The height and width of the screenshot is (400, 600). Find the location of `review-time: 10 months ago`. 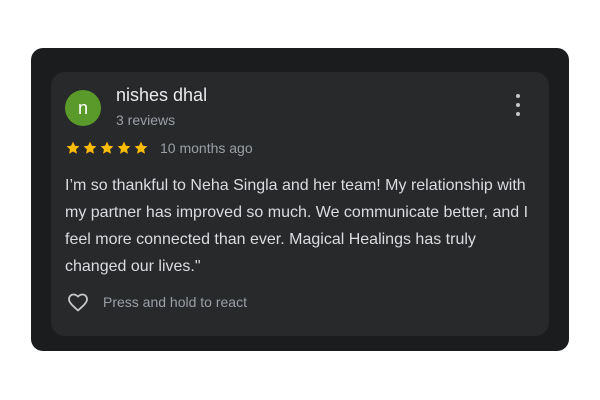

review-time: 10 months ago is located at coordinates (206, 148).